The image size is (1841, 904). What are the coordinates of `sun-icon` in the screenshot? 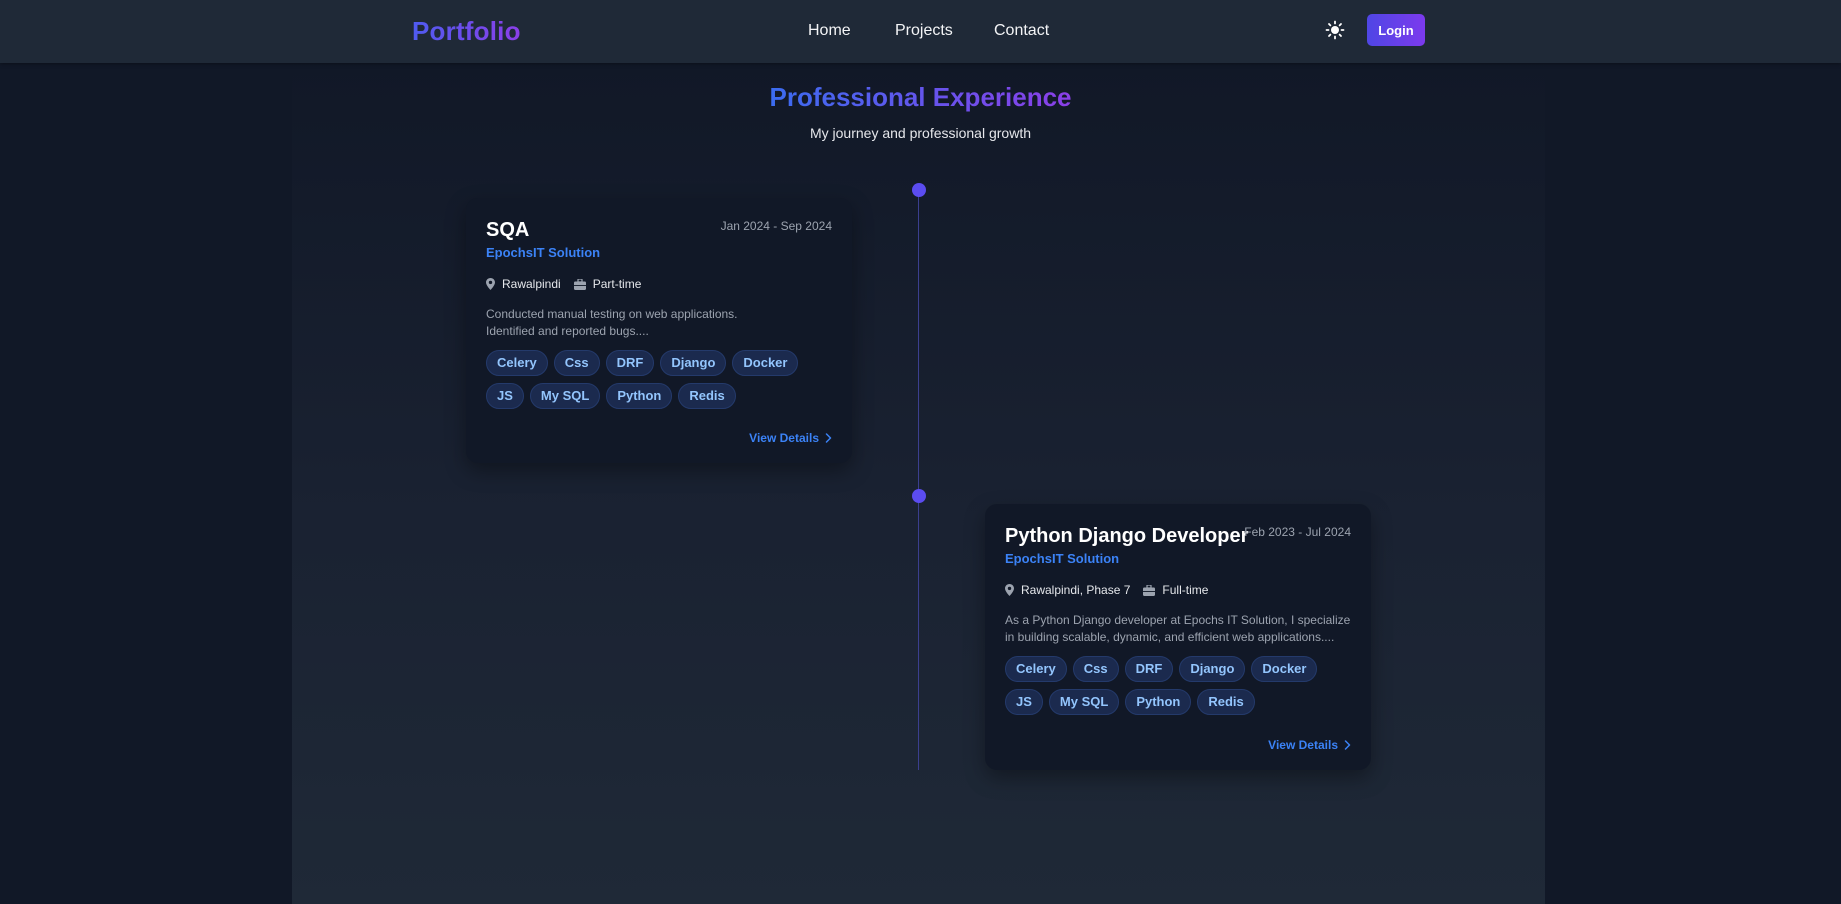 It's located at (1335, 30).